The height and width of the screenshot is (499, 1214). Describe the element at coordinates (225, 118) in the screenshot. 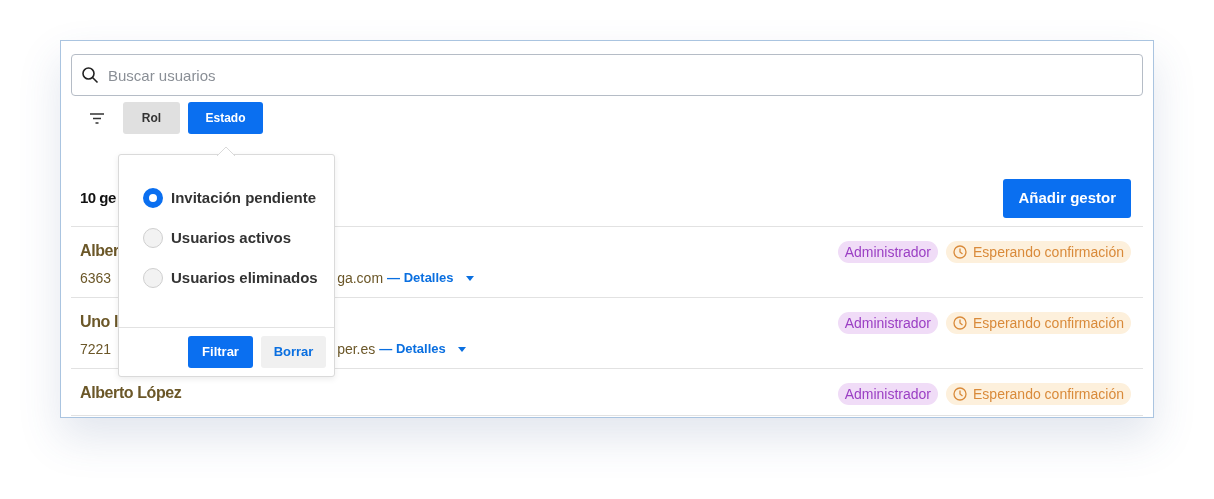

I see `filter-tab: Estado` at that location.